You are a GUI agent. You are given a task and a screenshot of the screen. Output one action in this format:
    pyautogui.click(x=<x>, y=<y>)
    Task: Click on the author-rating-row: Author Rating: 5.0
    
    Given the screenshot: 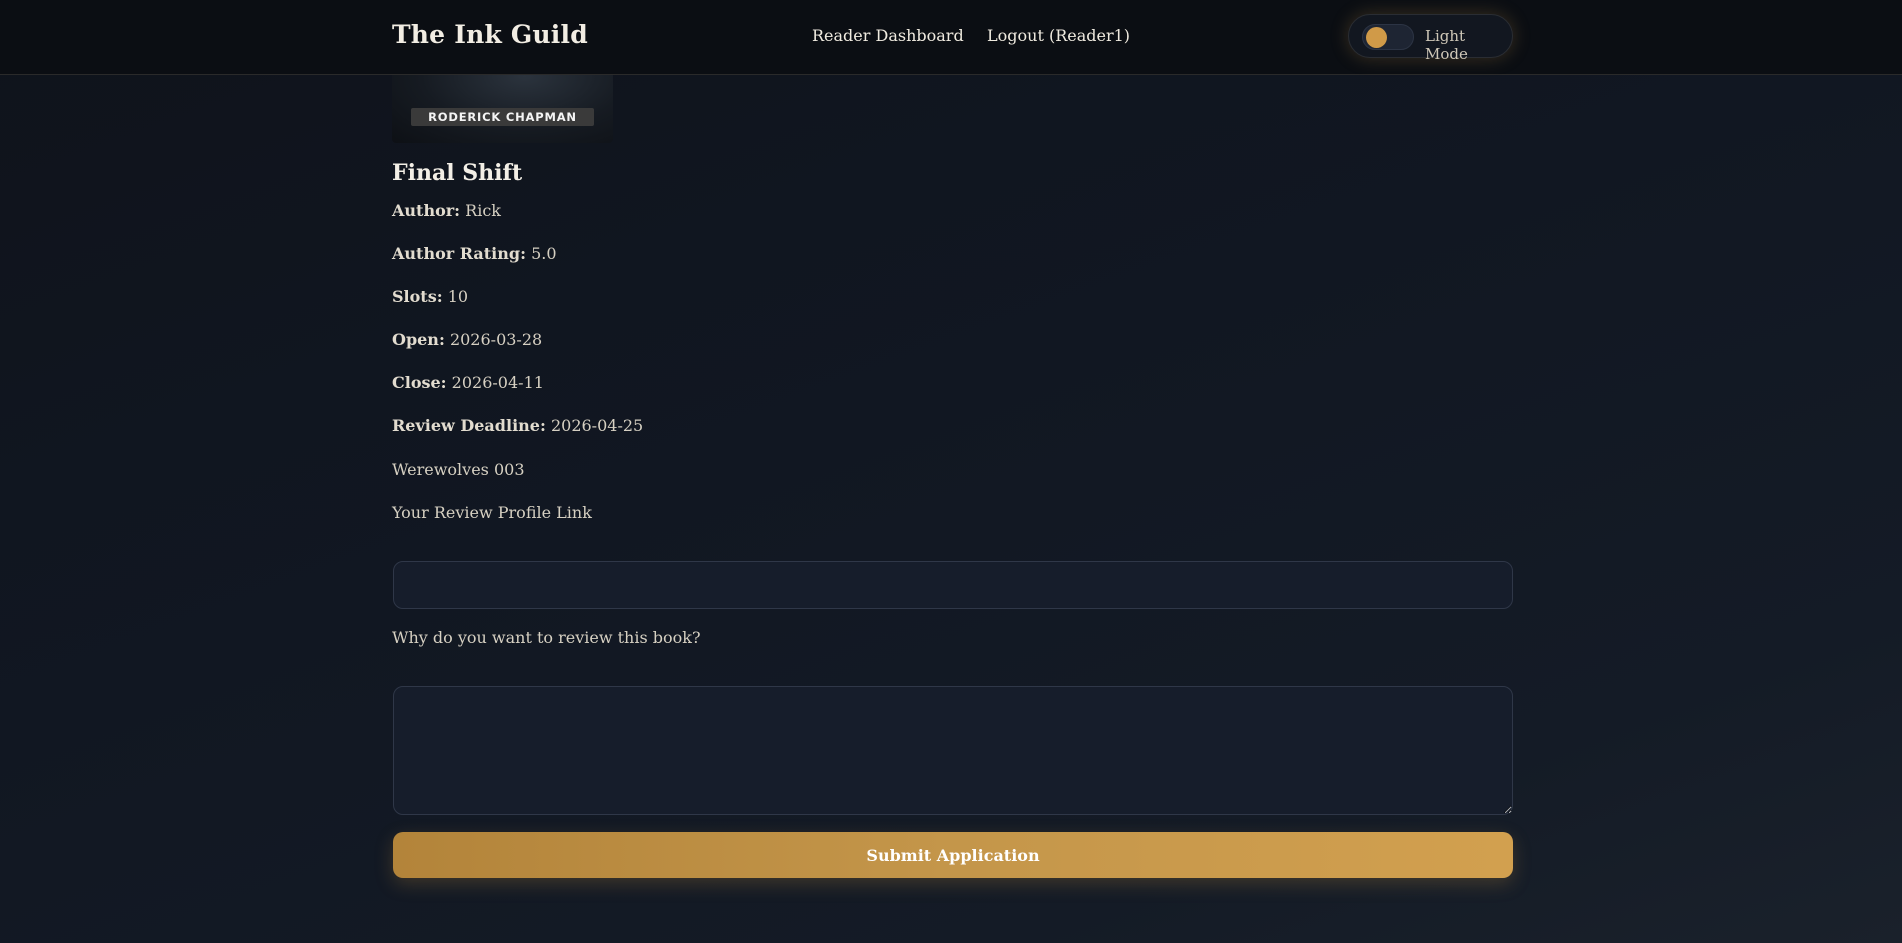 What is the action you would take?
    pyautogui.click(x=474, y=253)
    